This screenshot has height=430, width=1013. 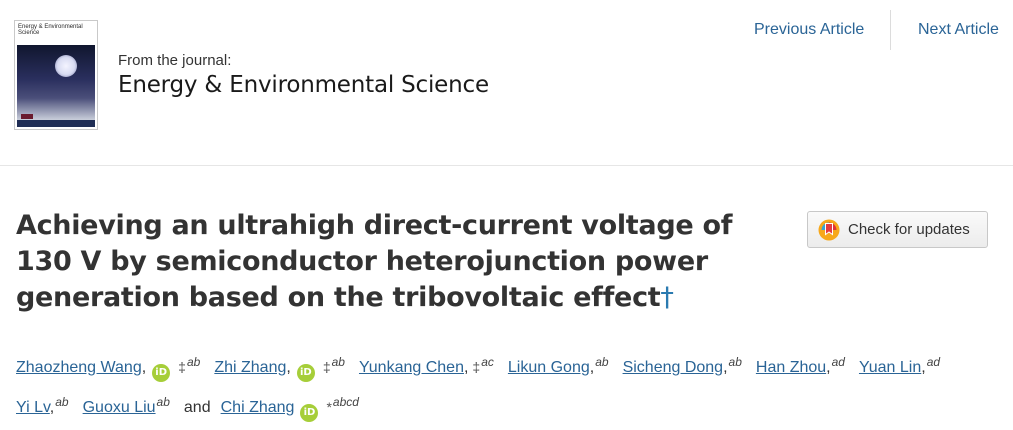 I want to click on journal-cover-image: Energy & Environmental Science, so click(x=56, y=75).